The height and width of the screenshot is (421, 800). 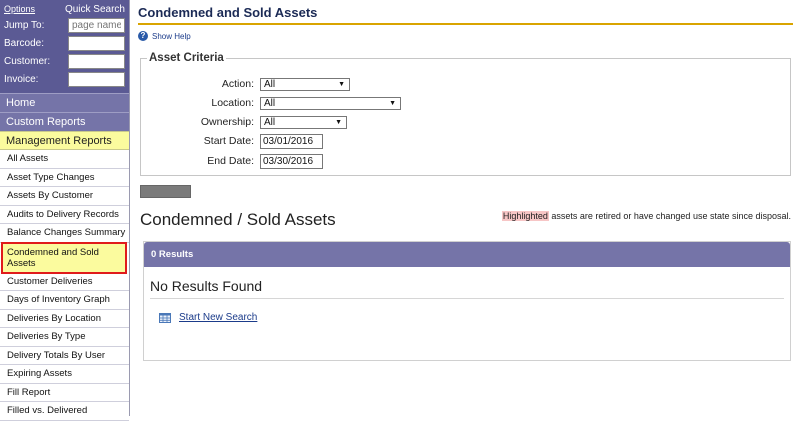 I want to click on ownership-select: All ▼, so click(x=303, y=122).